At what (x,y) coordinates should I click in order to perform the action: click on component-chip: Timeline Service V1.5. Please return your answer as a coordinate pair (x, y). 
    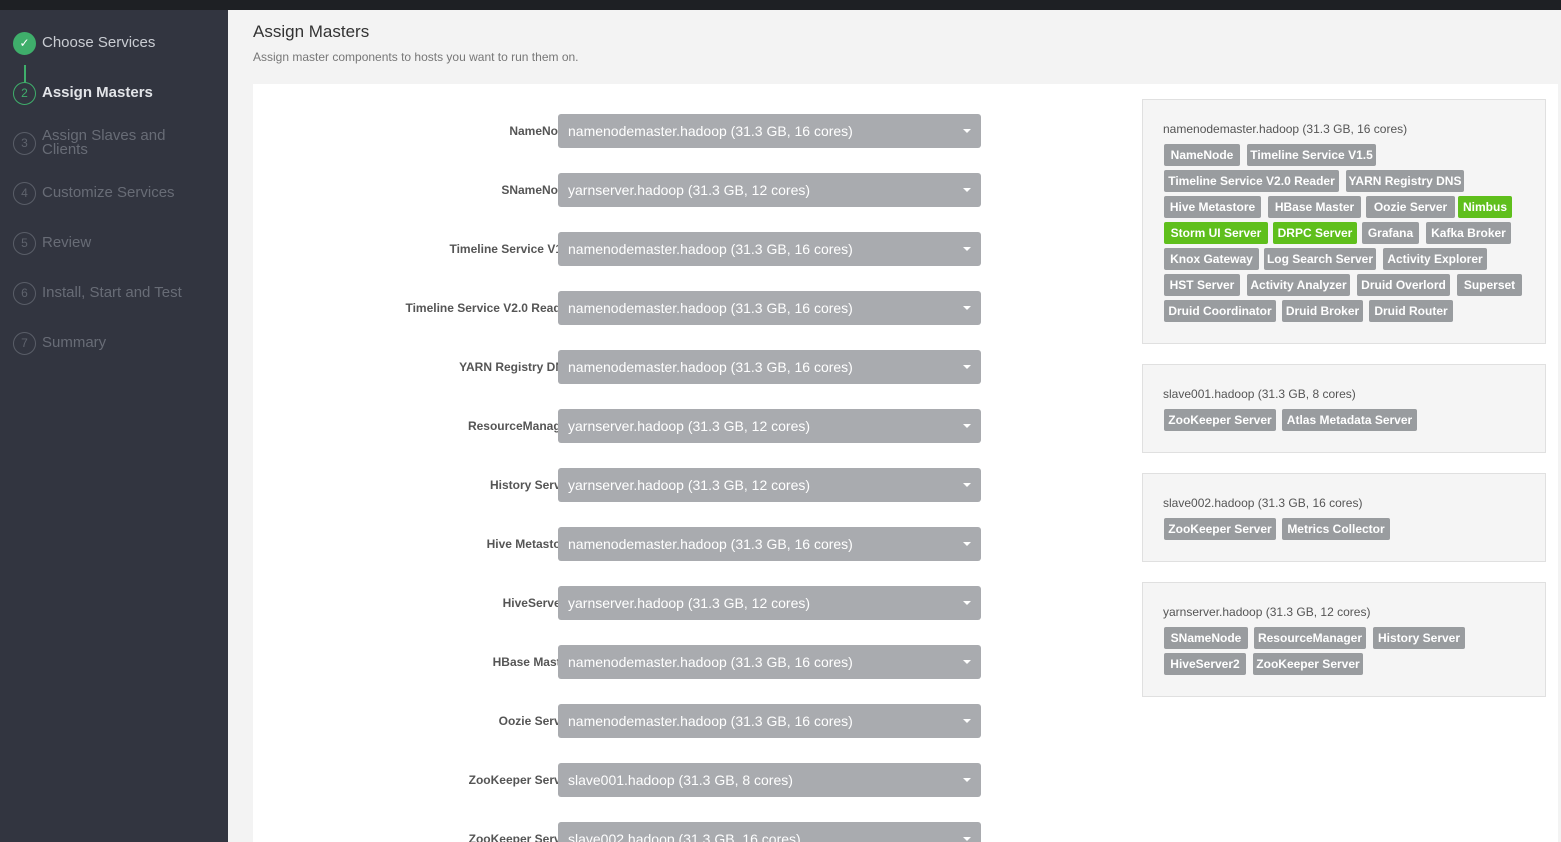
    Looking at the image, I should click on (1311, 155).